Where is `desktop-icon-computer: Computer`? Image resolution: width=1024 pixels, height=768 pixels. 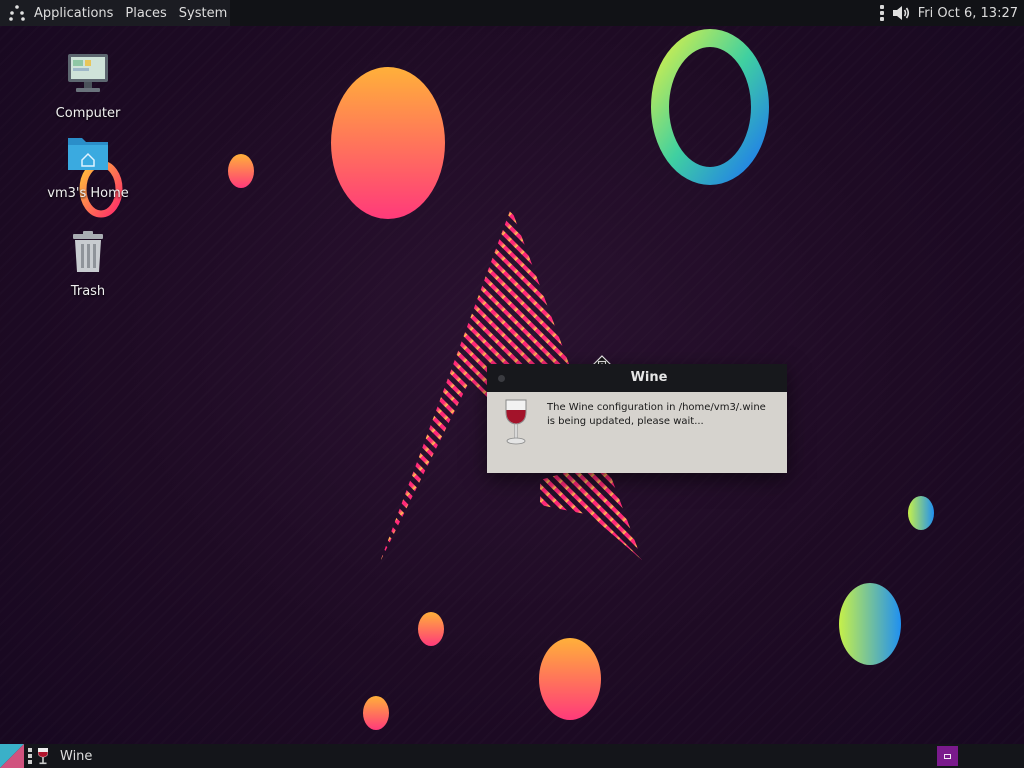
desktop-icon-computer: Computer is located at coordinates (88, 85).